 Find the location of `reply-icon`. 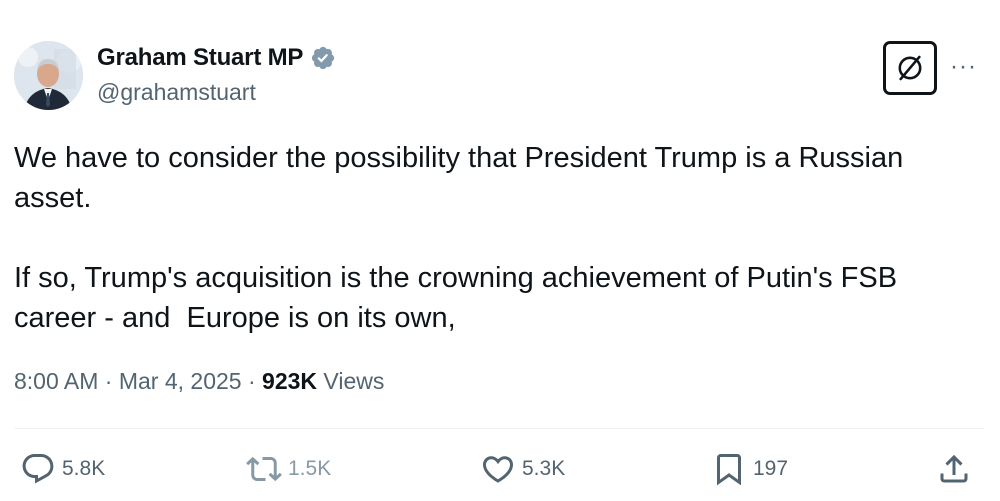

reply-icon is located at coordinates (38, 469).